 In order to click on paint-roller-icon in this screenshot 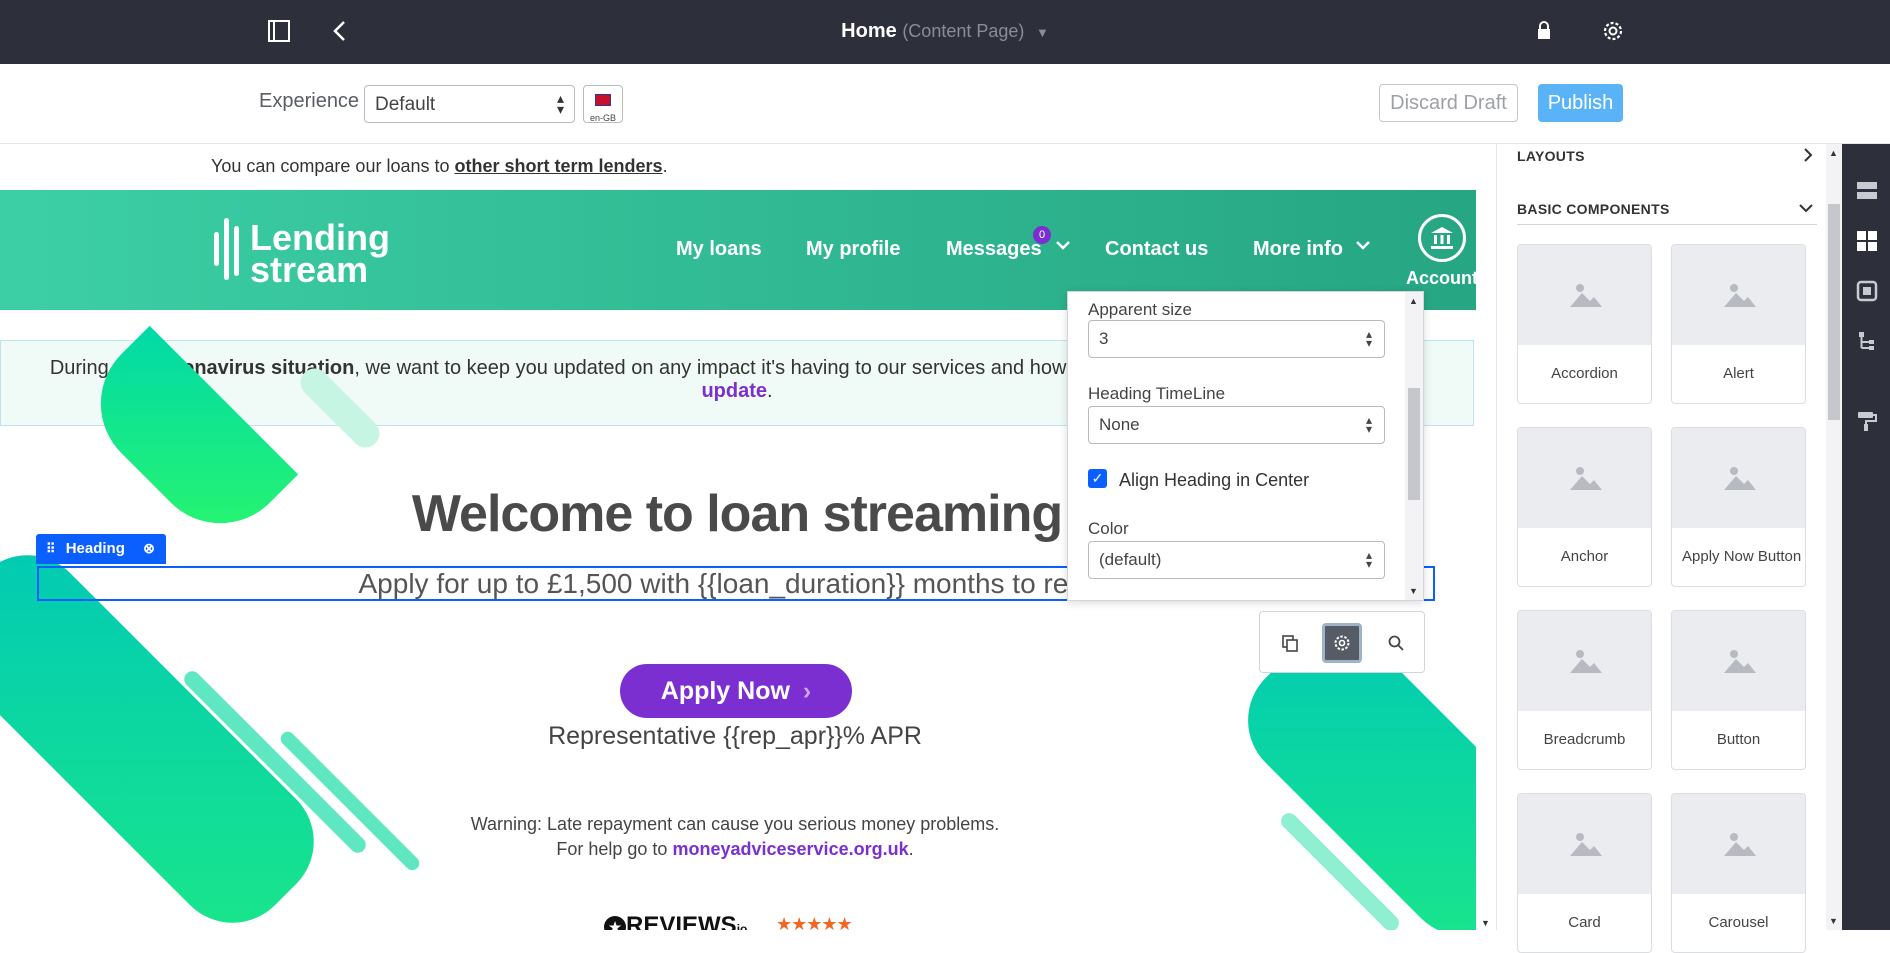, I will do `click(1867, 421)`.